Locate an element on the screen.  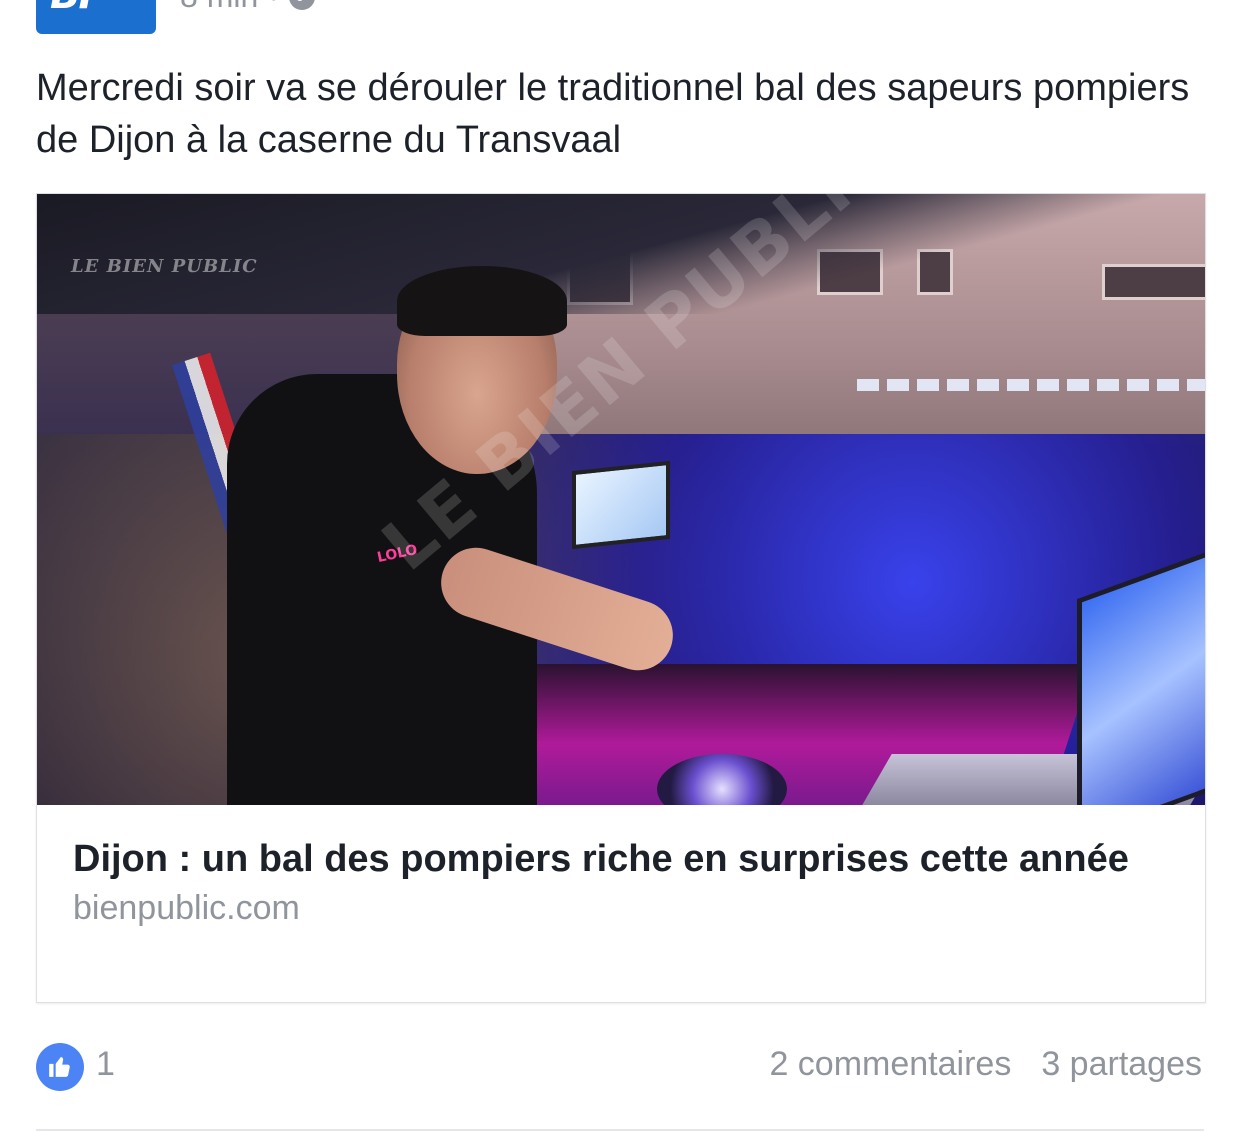
post-header: BP 8 min • is located at coordinates (621, 19).